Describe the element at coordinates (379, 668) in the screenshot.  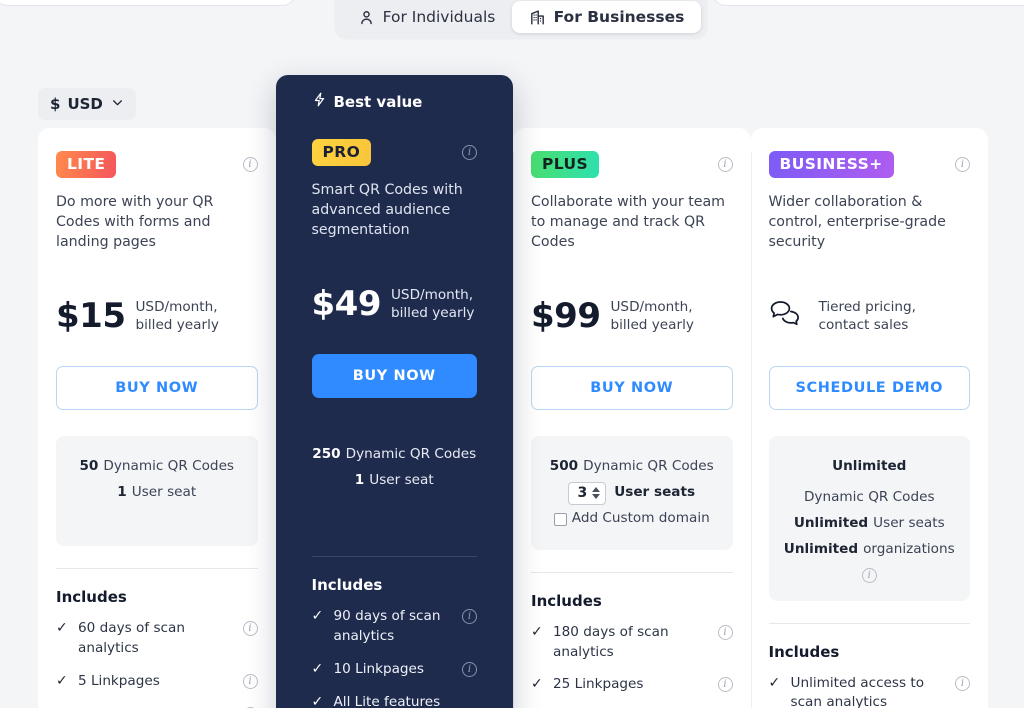
I see `feature-label: 10 Linkpages` at that location.